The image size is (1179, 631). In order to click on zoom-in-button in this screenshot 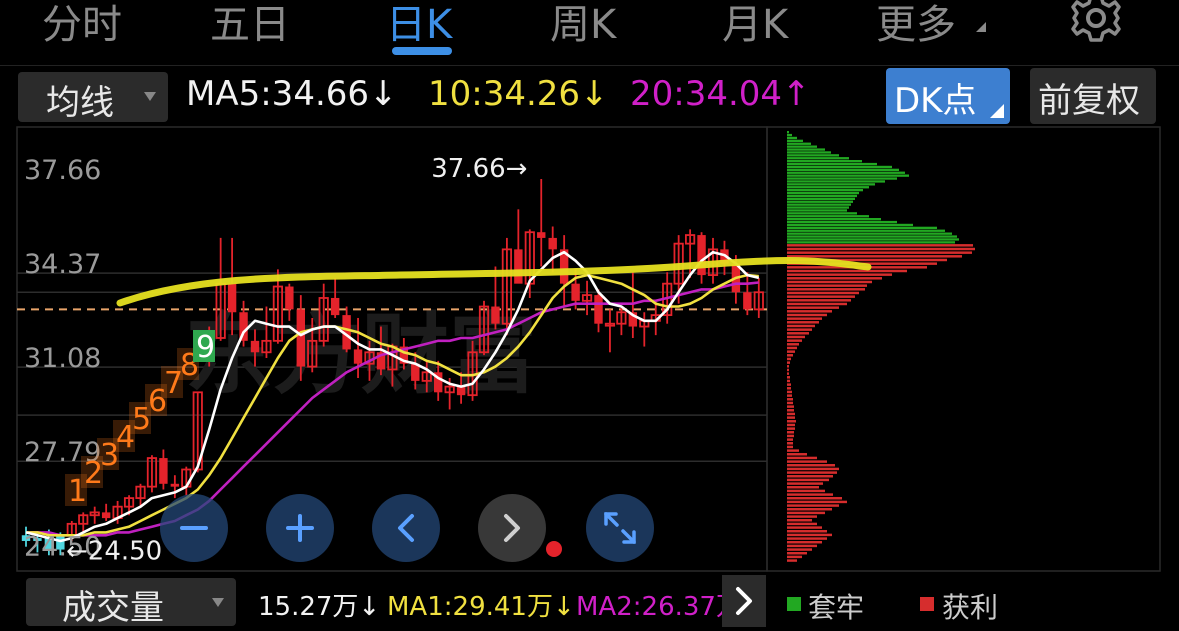, I will do `click(300, 528)`.